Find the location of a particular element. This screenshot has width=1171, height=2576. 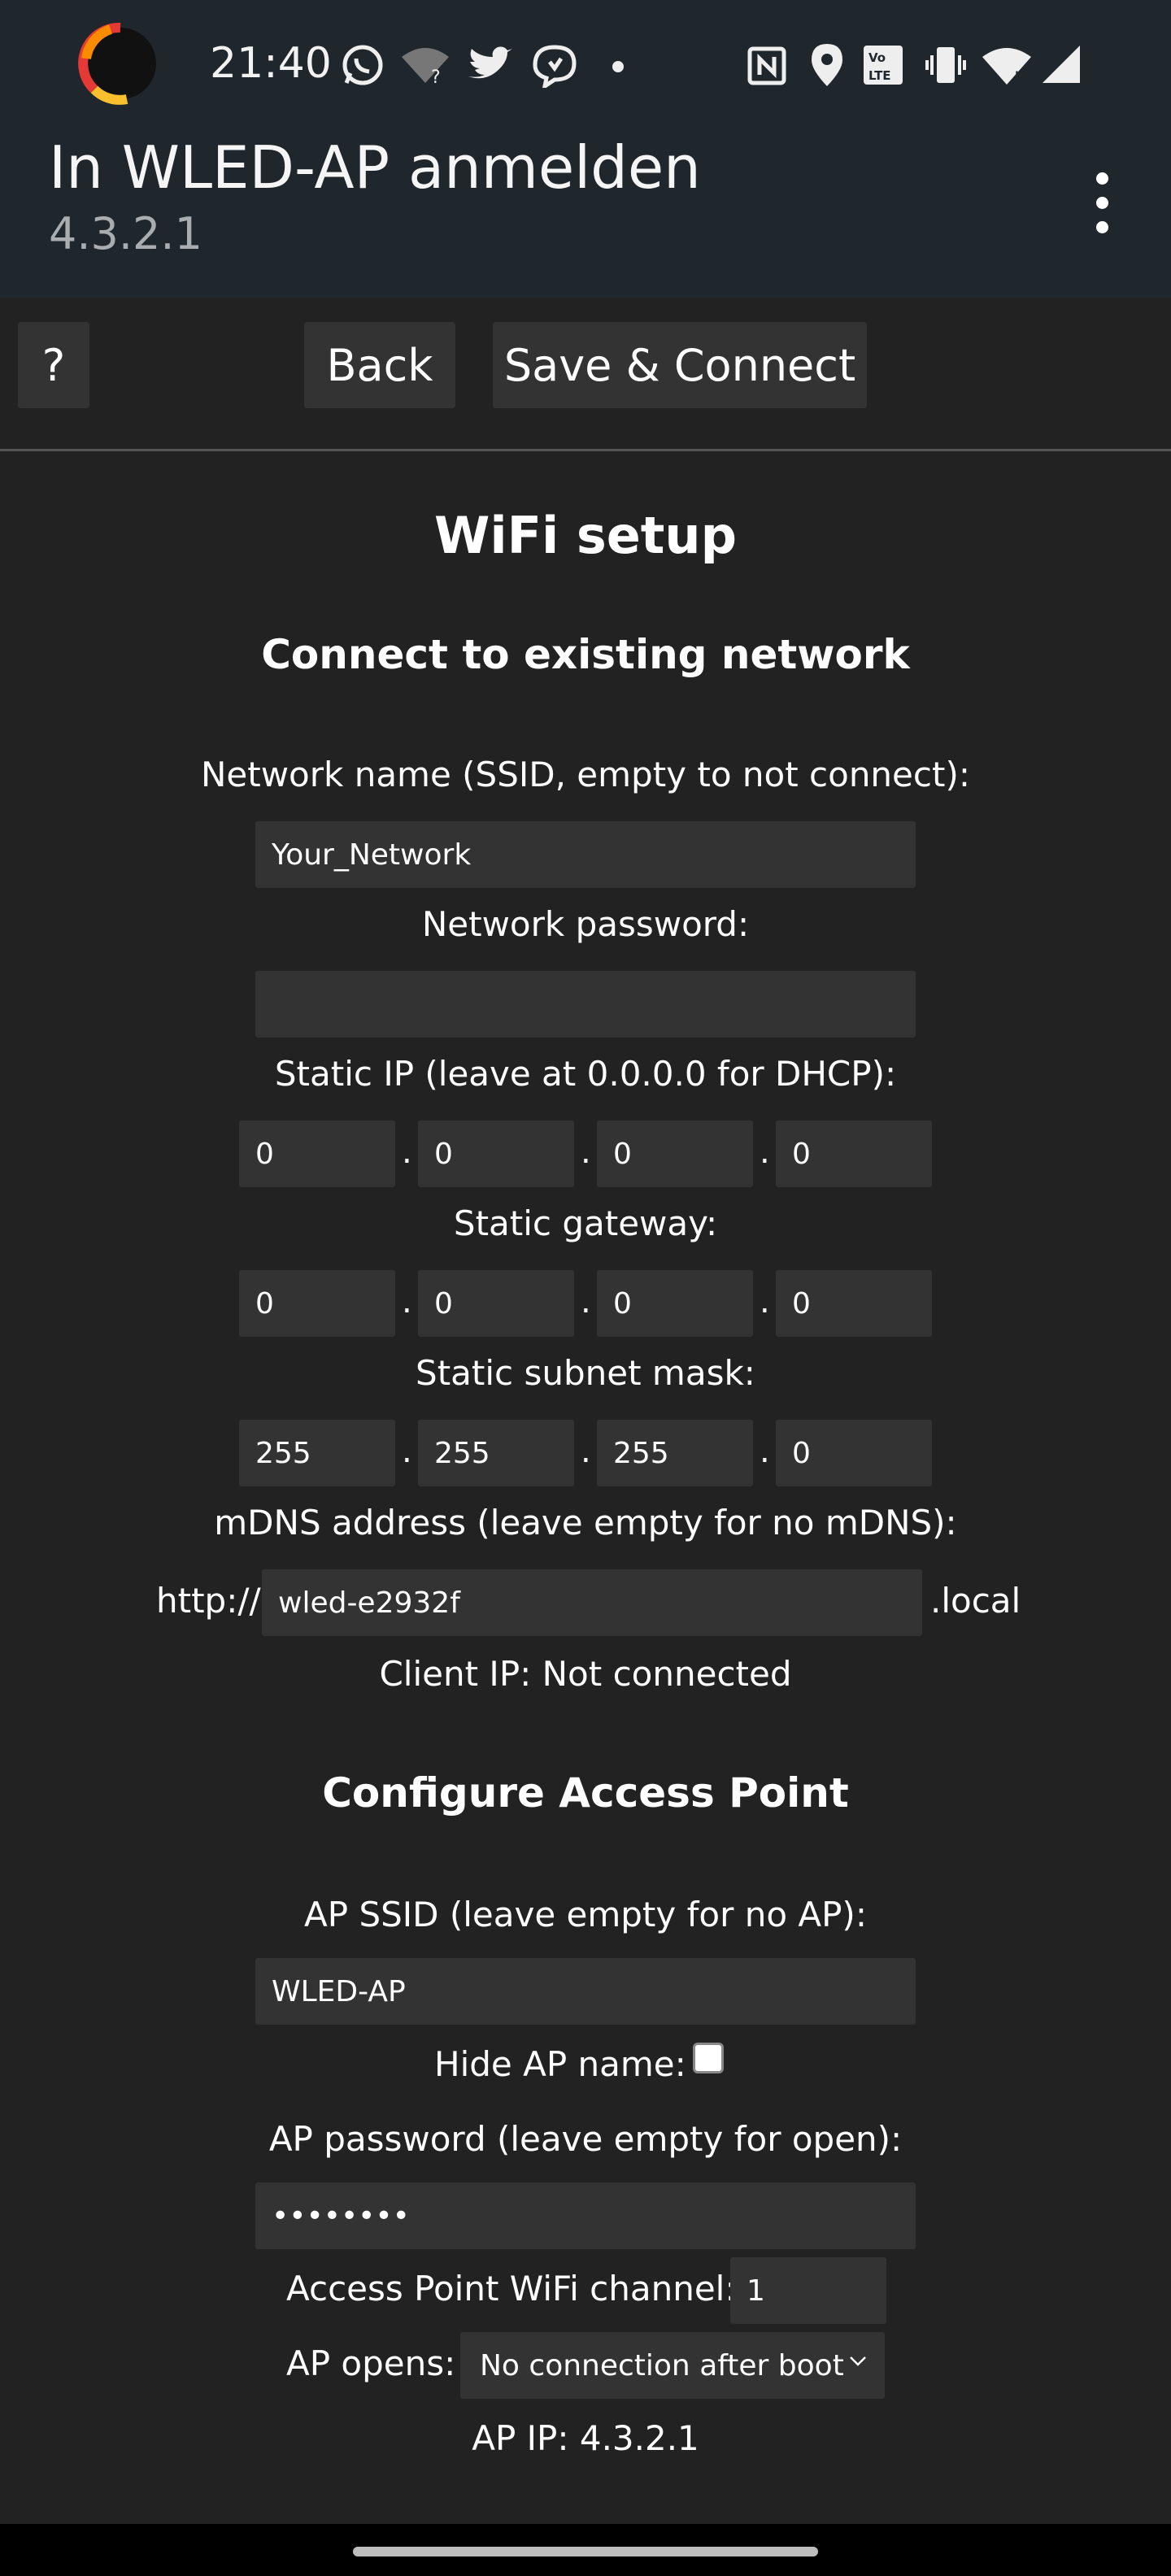

ssid-input: Your_Network is located at coordinates (585, 855).